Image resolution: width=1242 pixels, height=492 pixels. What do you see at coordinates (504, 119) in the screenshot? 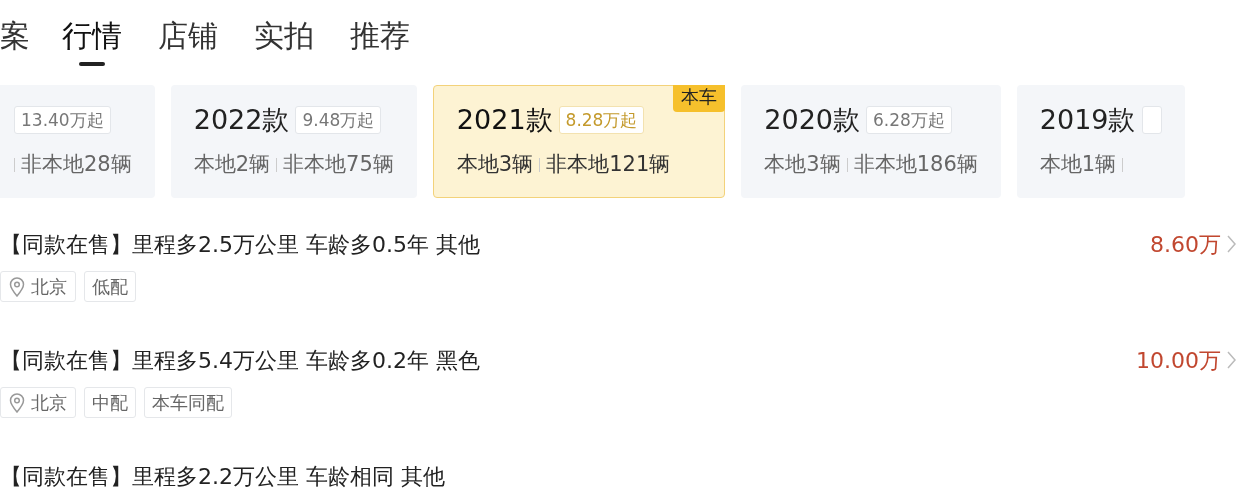
I see `year-label: 2021款` at bounding box center [504, 119].